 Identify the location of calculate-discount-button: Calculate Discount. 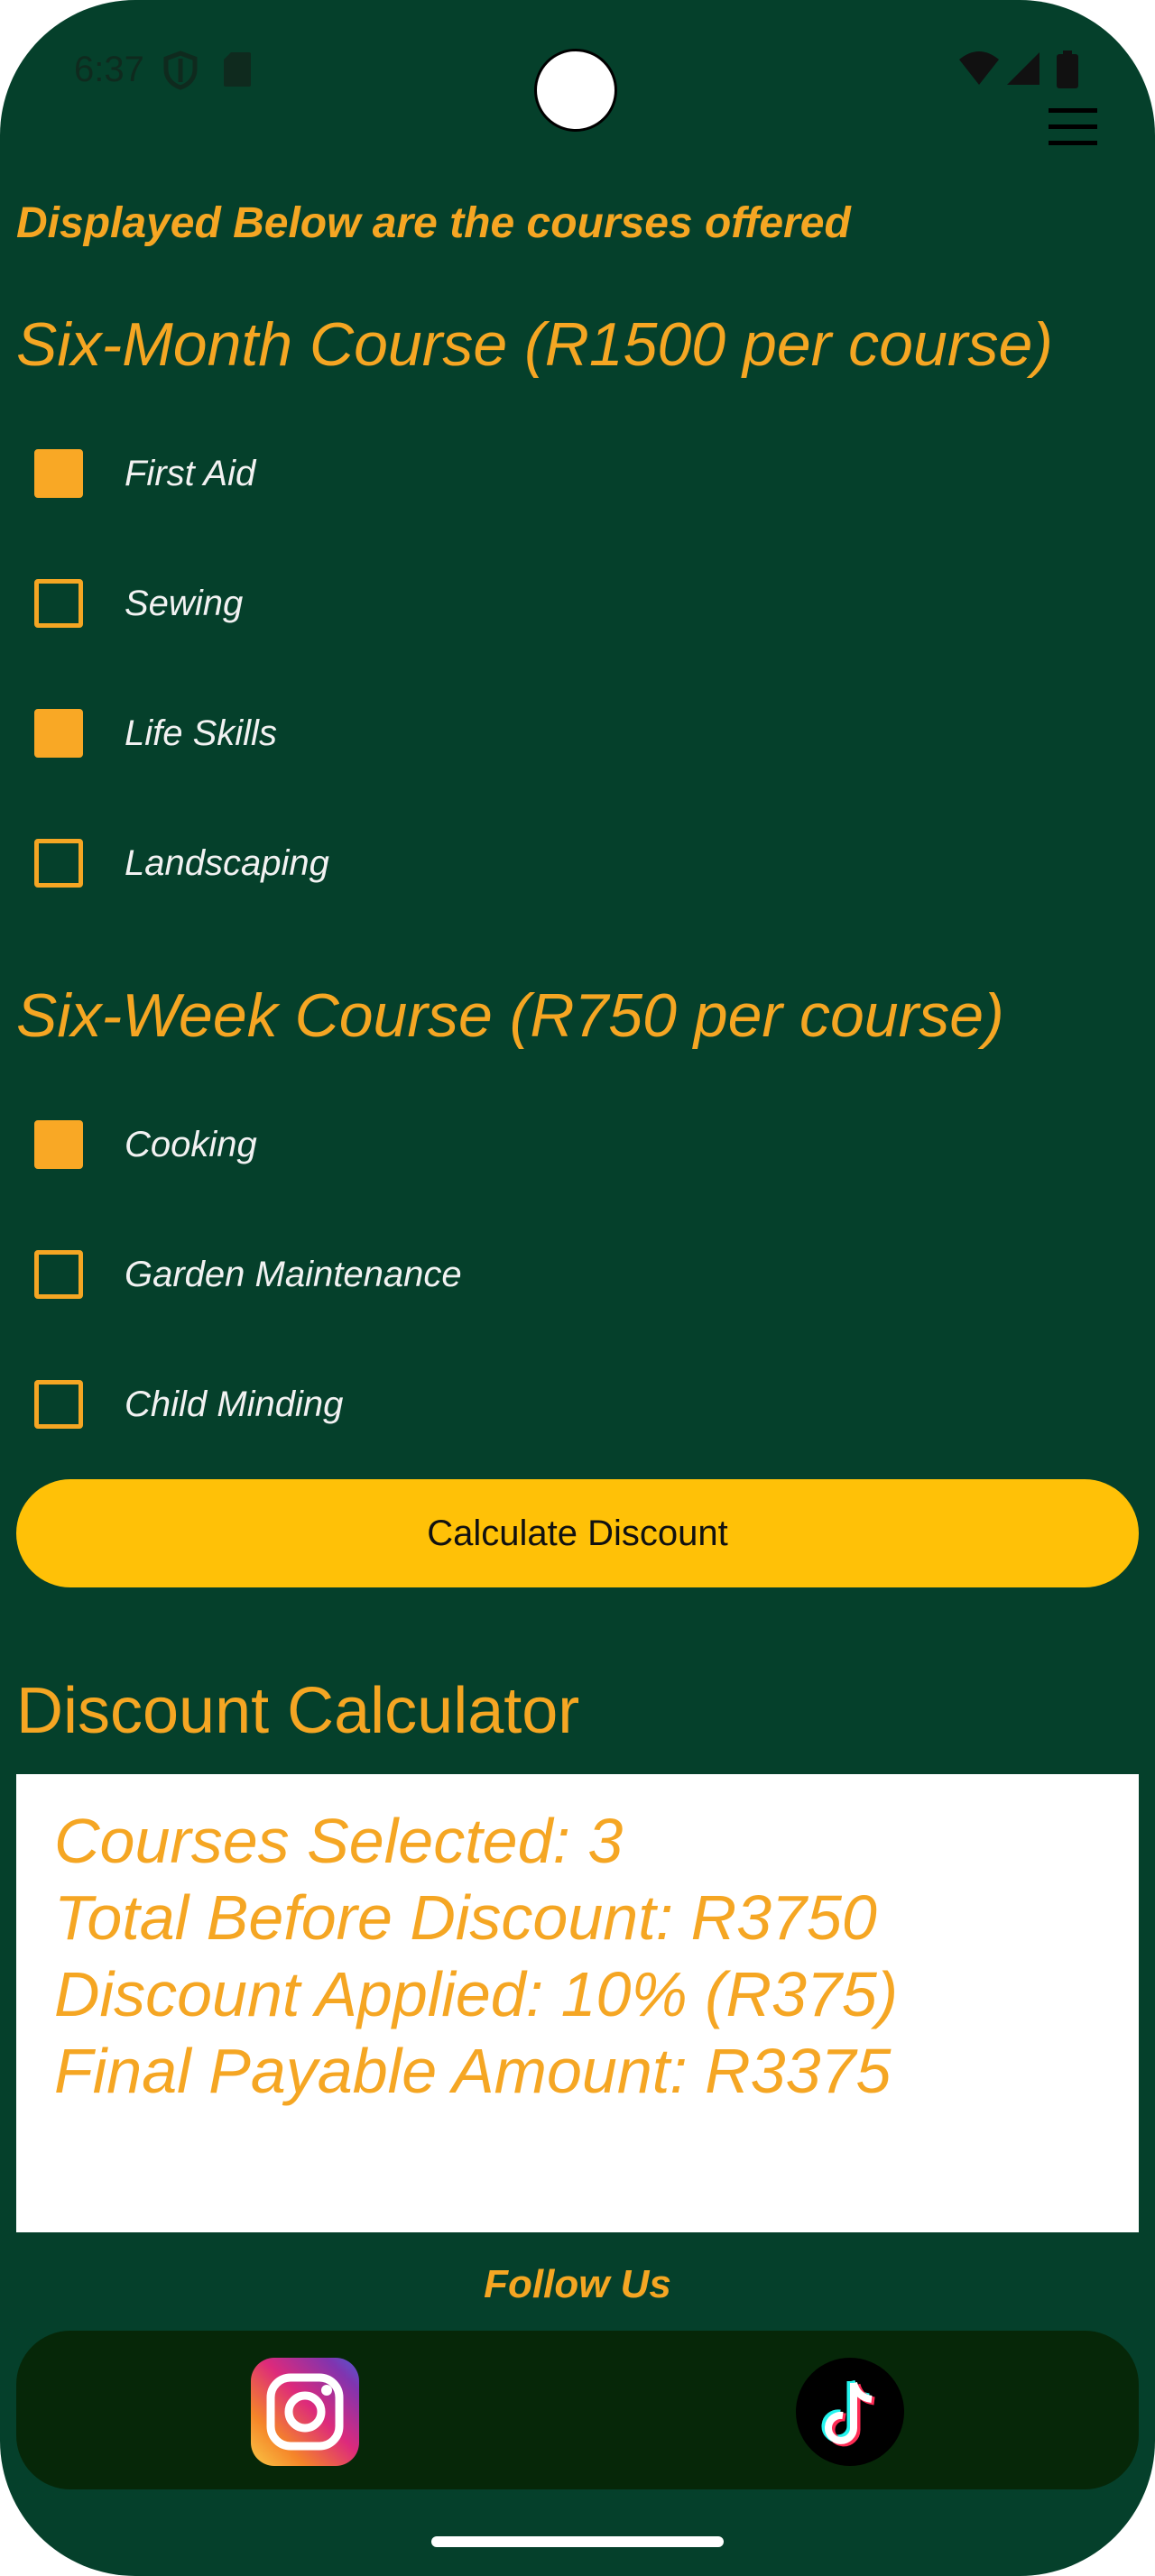
(577, 1533).